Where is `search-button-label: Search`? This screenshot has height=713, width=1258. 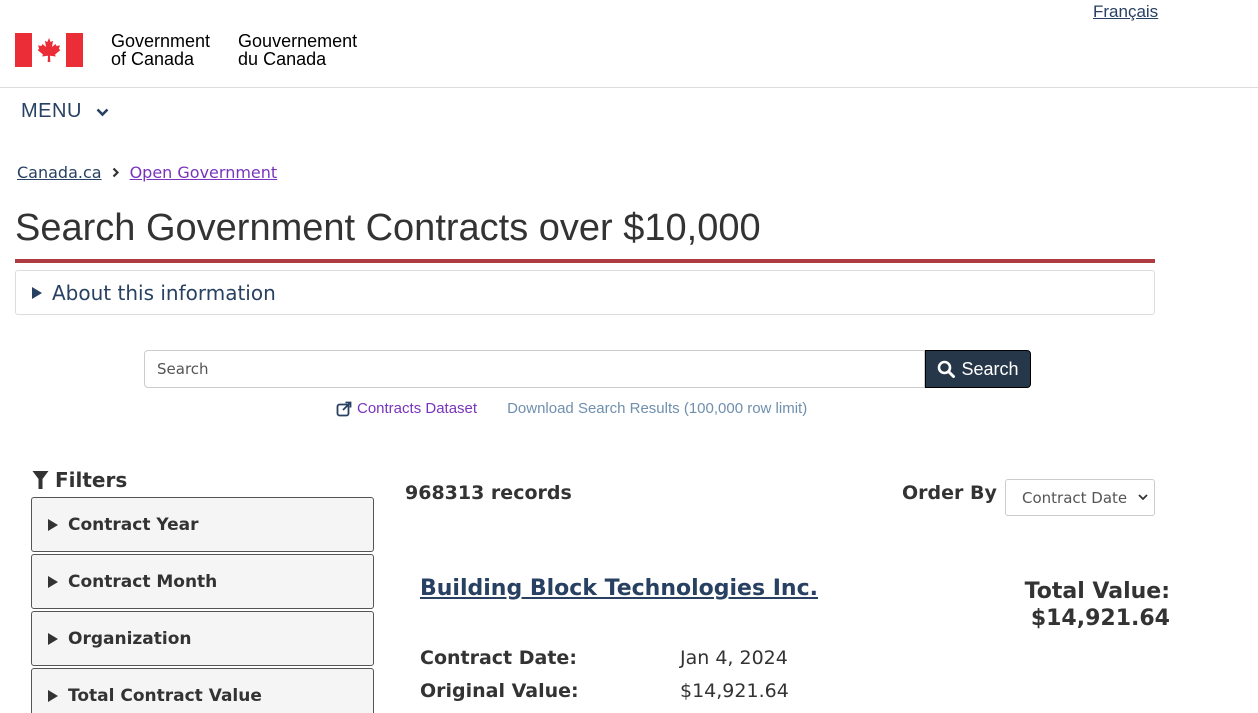 search-button-label: Search is located at coordinates (990, 368).